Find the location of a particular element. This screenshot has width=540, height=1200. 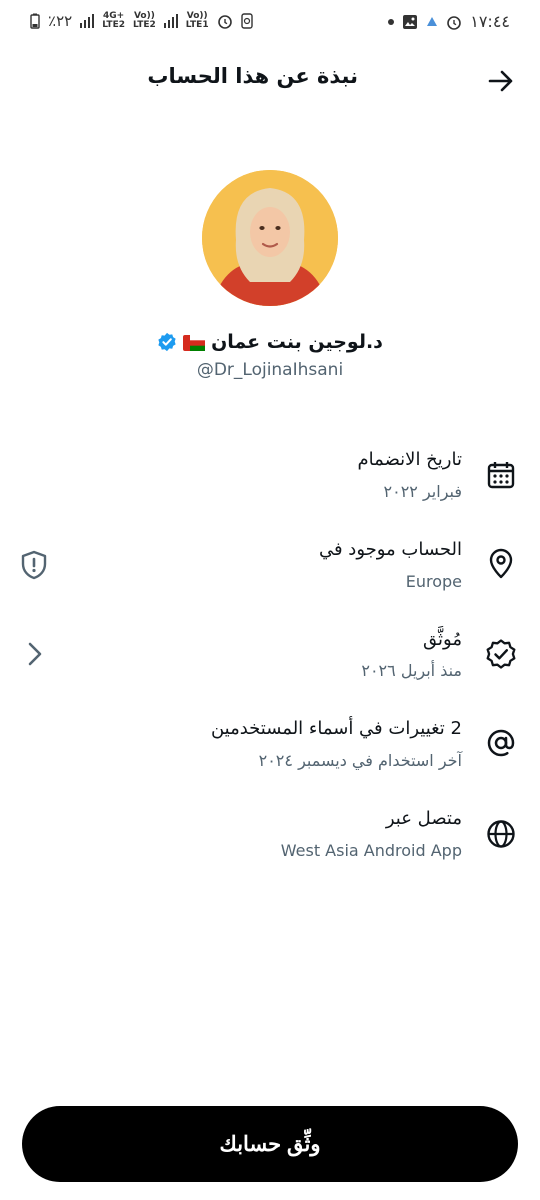

row-subtitle-join-date: فبراير ٢٠٢٢ is located at coordinates (423, 491).